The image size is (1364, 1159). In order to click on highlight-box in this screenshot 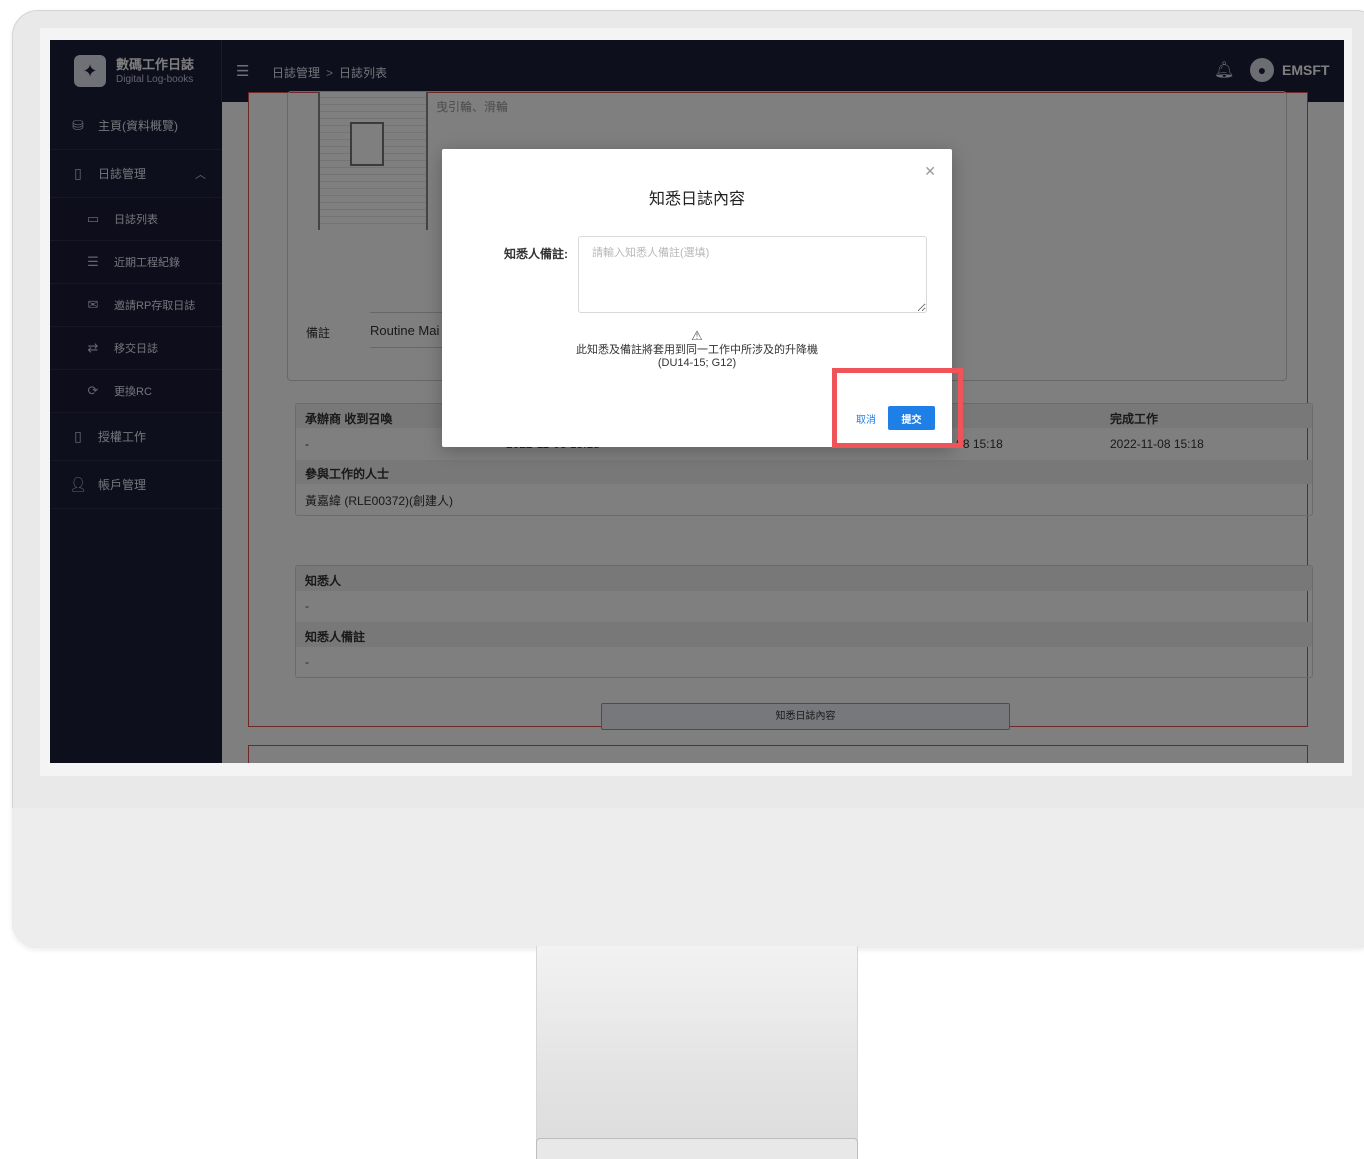, I will do `click(897, 408)`.